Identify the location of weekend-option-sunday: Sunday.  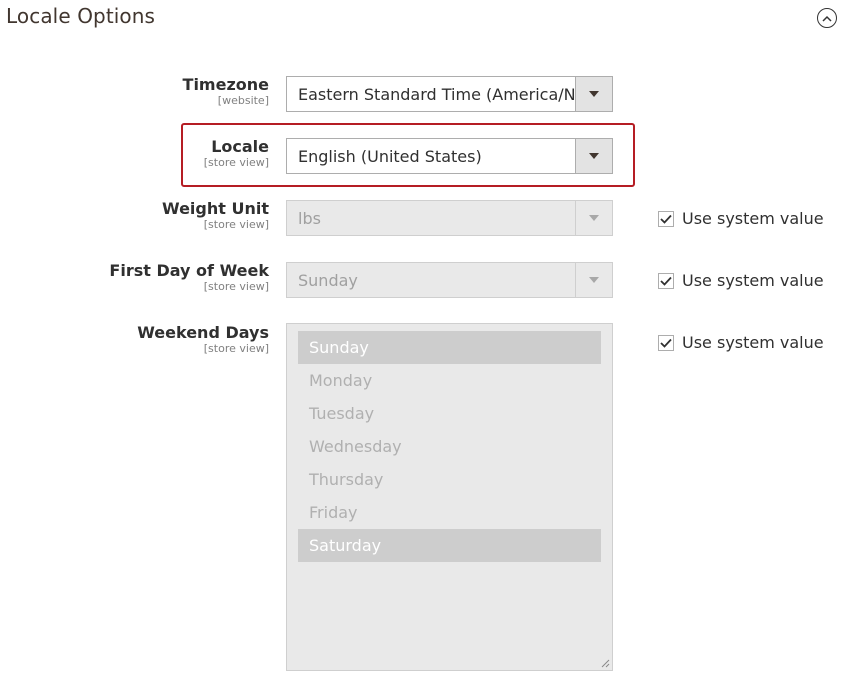
(449, 347).